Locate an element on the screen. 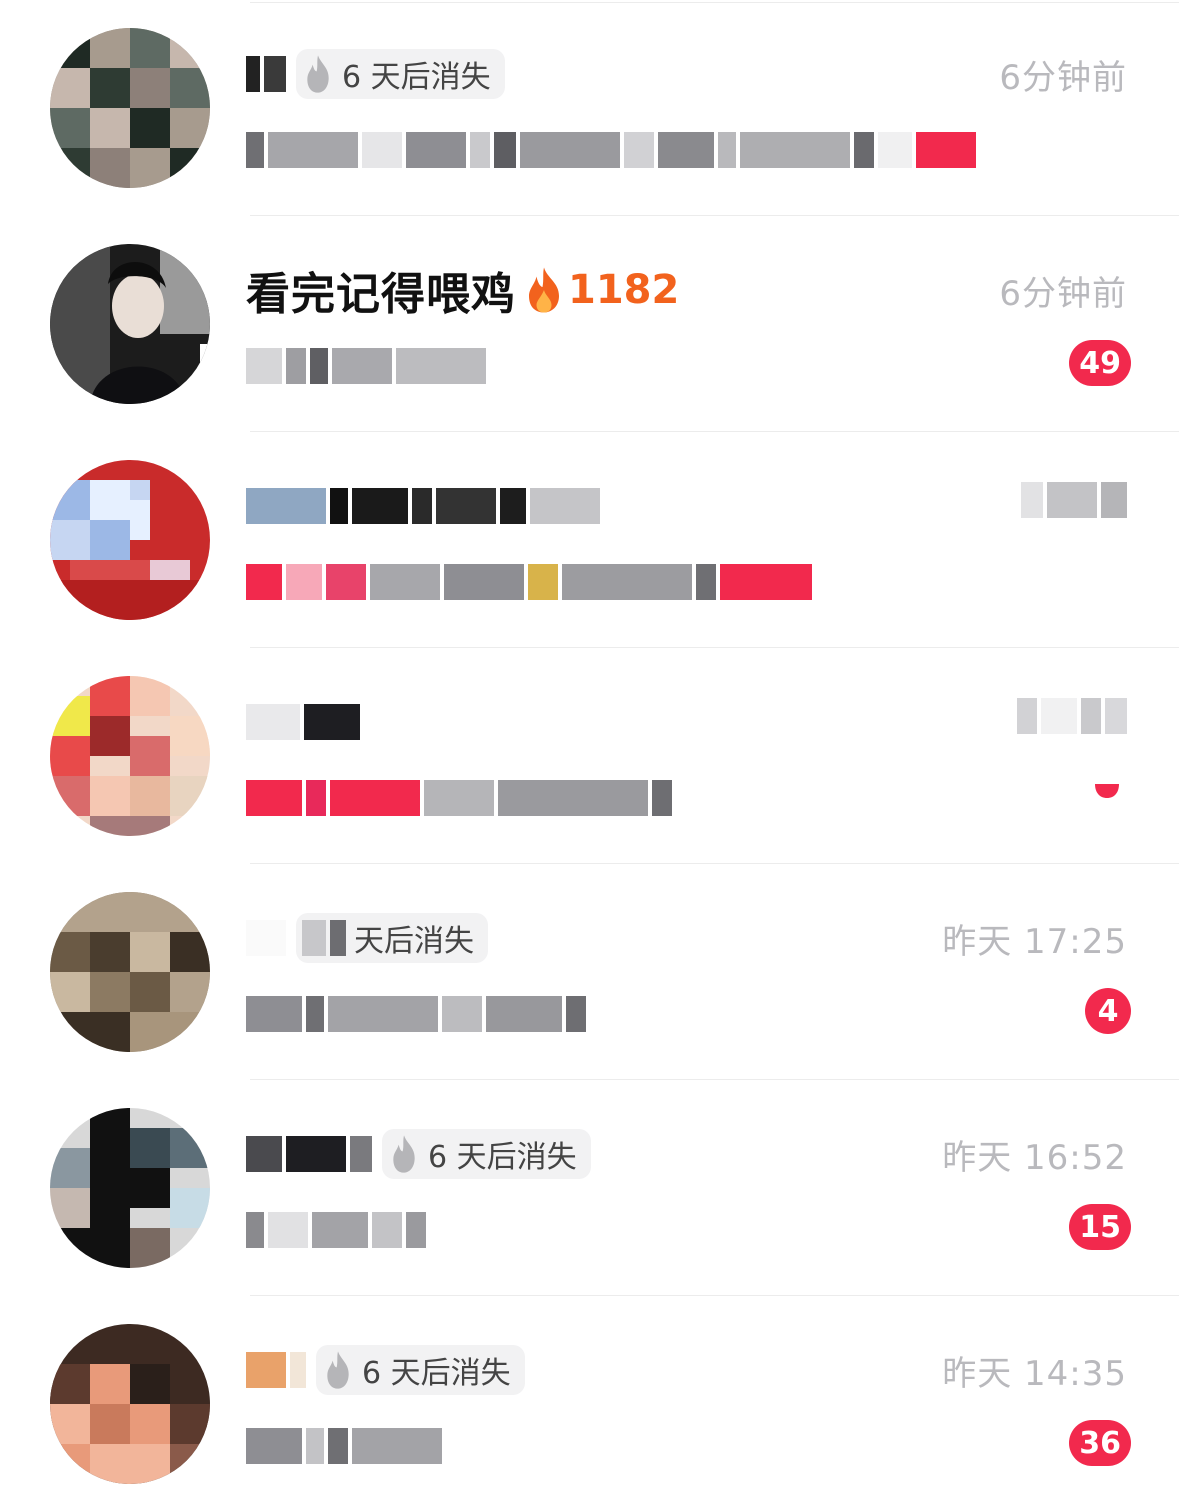 The image size is (1179, 1512). unread-badge: 15 is located at coordinates (1100, 1227).